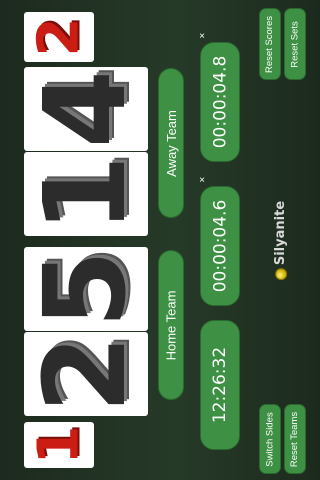 The image size is (320, 480). I want to click on main-clock-text: 12:26:32, so click(220, 385).